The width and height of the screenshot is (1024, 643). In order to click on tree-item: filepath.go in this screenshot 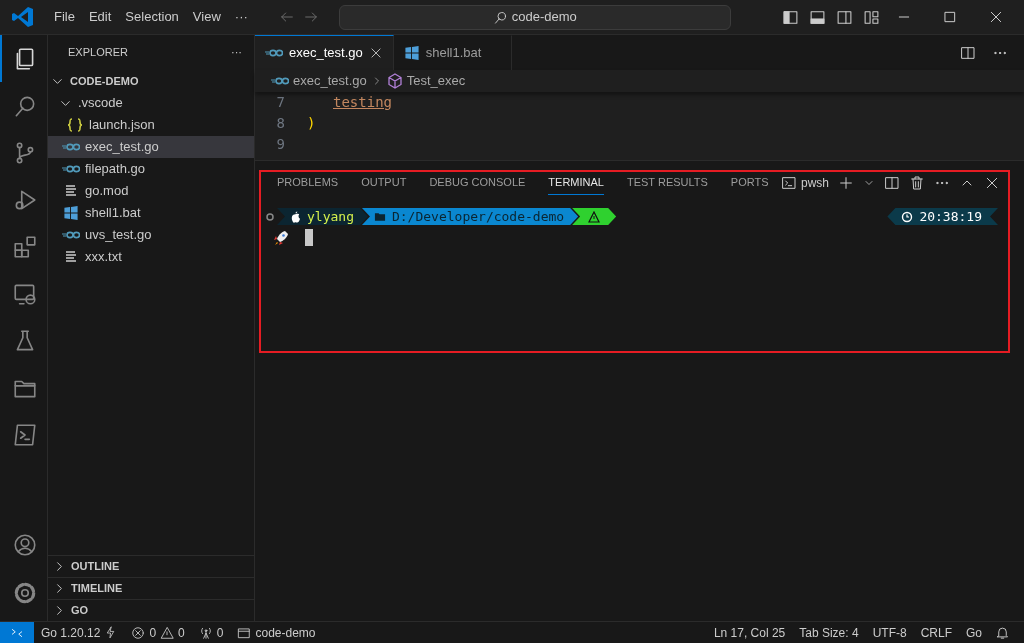, I will do `click(151, 169)`.